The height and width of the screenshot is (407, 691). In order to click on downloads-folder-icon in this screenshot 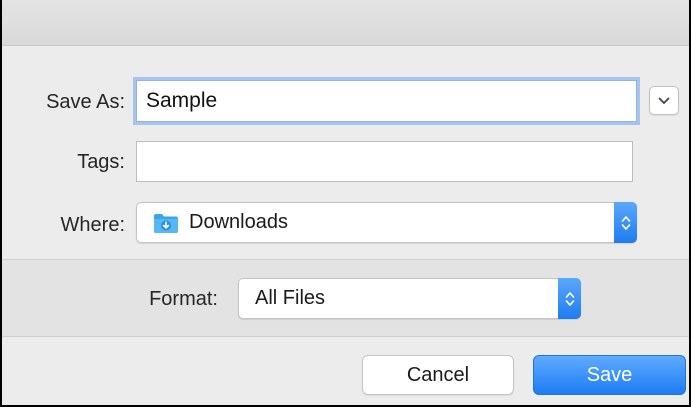, I will do `click(166, 223)`.